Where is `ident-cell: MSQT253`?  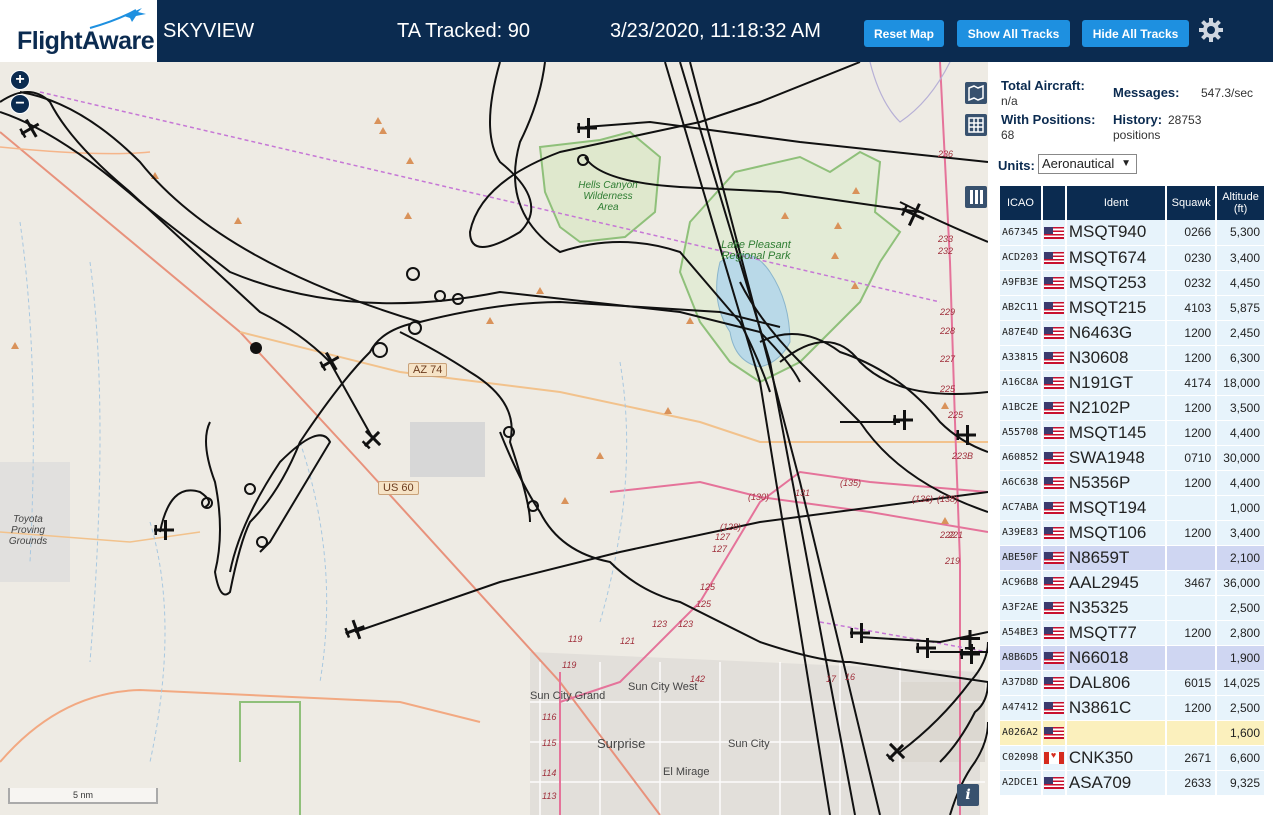 ident-cell: MSQT253 is located at coordinates (1116, 283).